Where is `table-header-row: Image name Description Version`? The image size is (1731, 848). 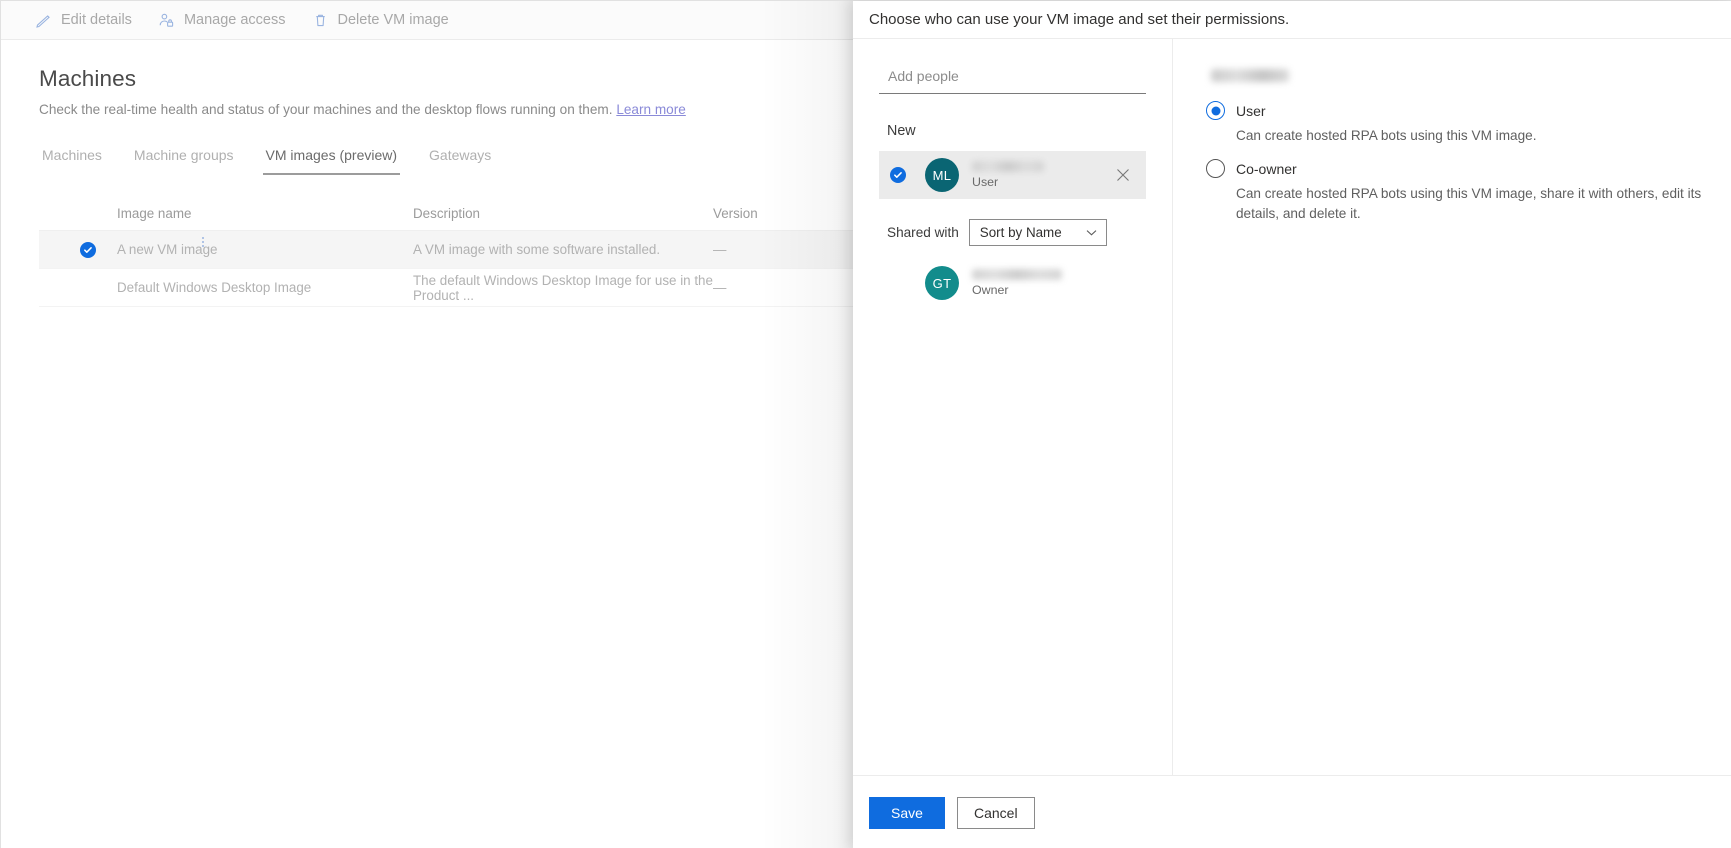
table-header-row: Image name Description Version is located at coordinates (446, 214).